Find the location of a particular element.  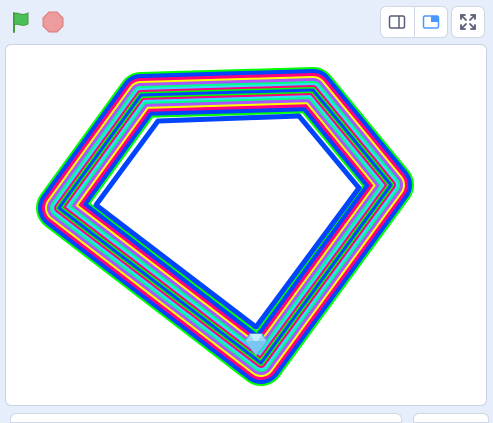

small-stage-icon is located at coordinates (397, 22).